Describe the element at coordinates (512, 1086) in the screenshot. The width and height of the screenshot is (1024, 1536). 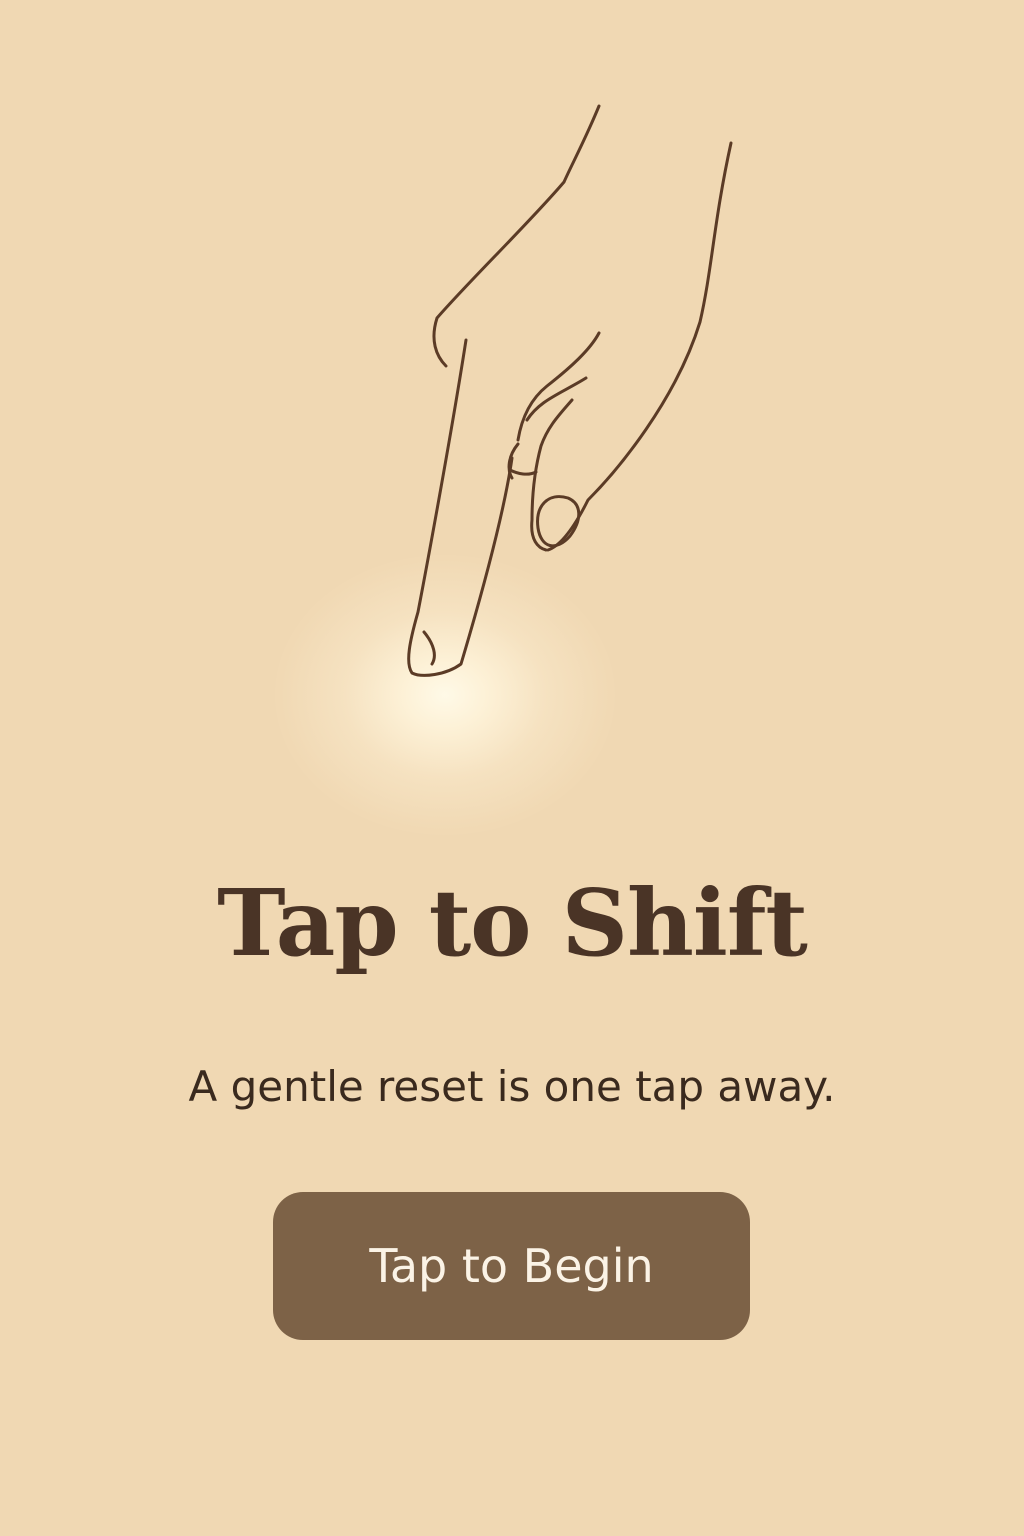
I see `page-subtitle: A gentle reset is one tap away.` at that location.